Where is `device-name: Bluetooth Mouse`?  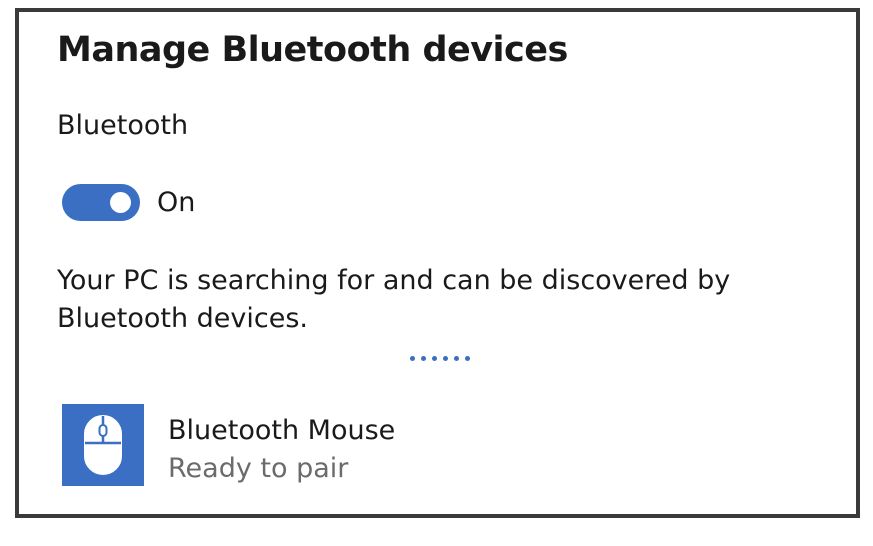
device-name: Bluetooth Mouse is located at coordinates (282, 430).